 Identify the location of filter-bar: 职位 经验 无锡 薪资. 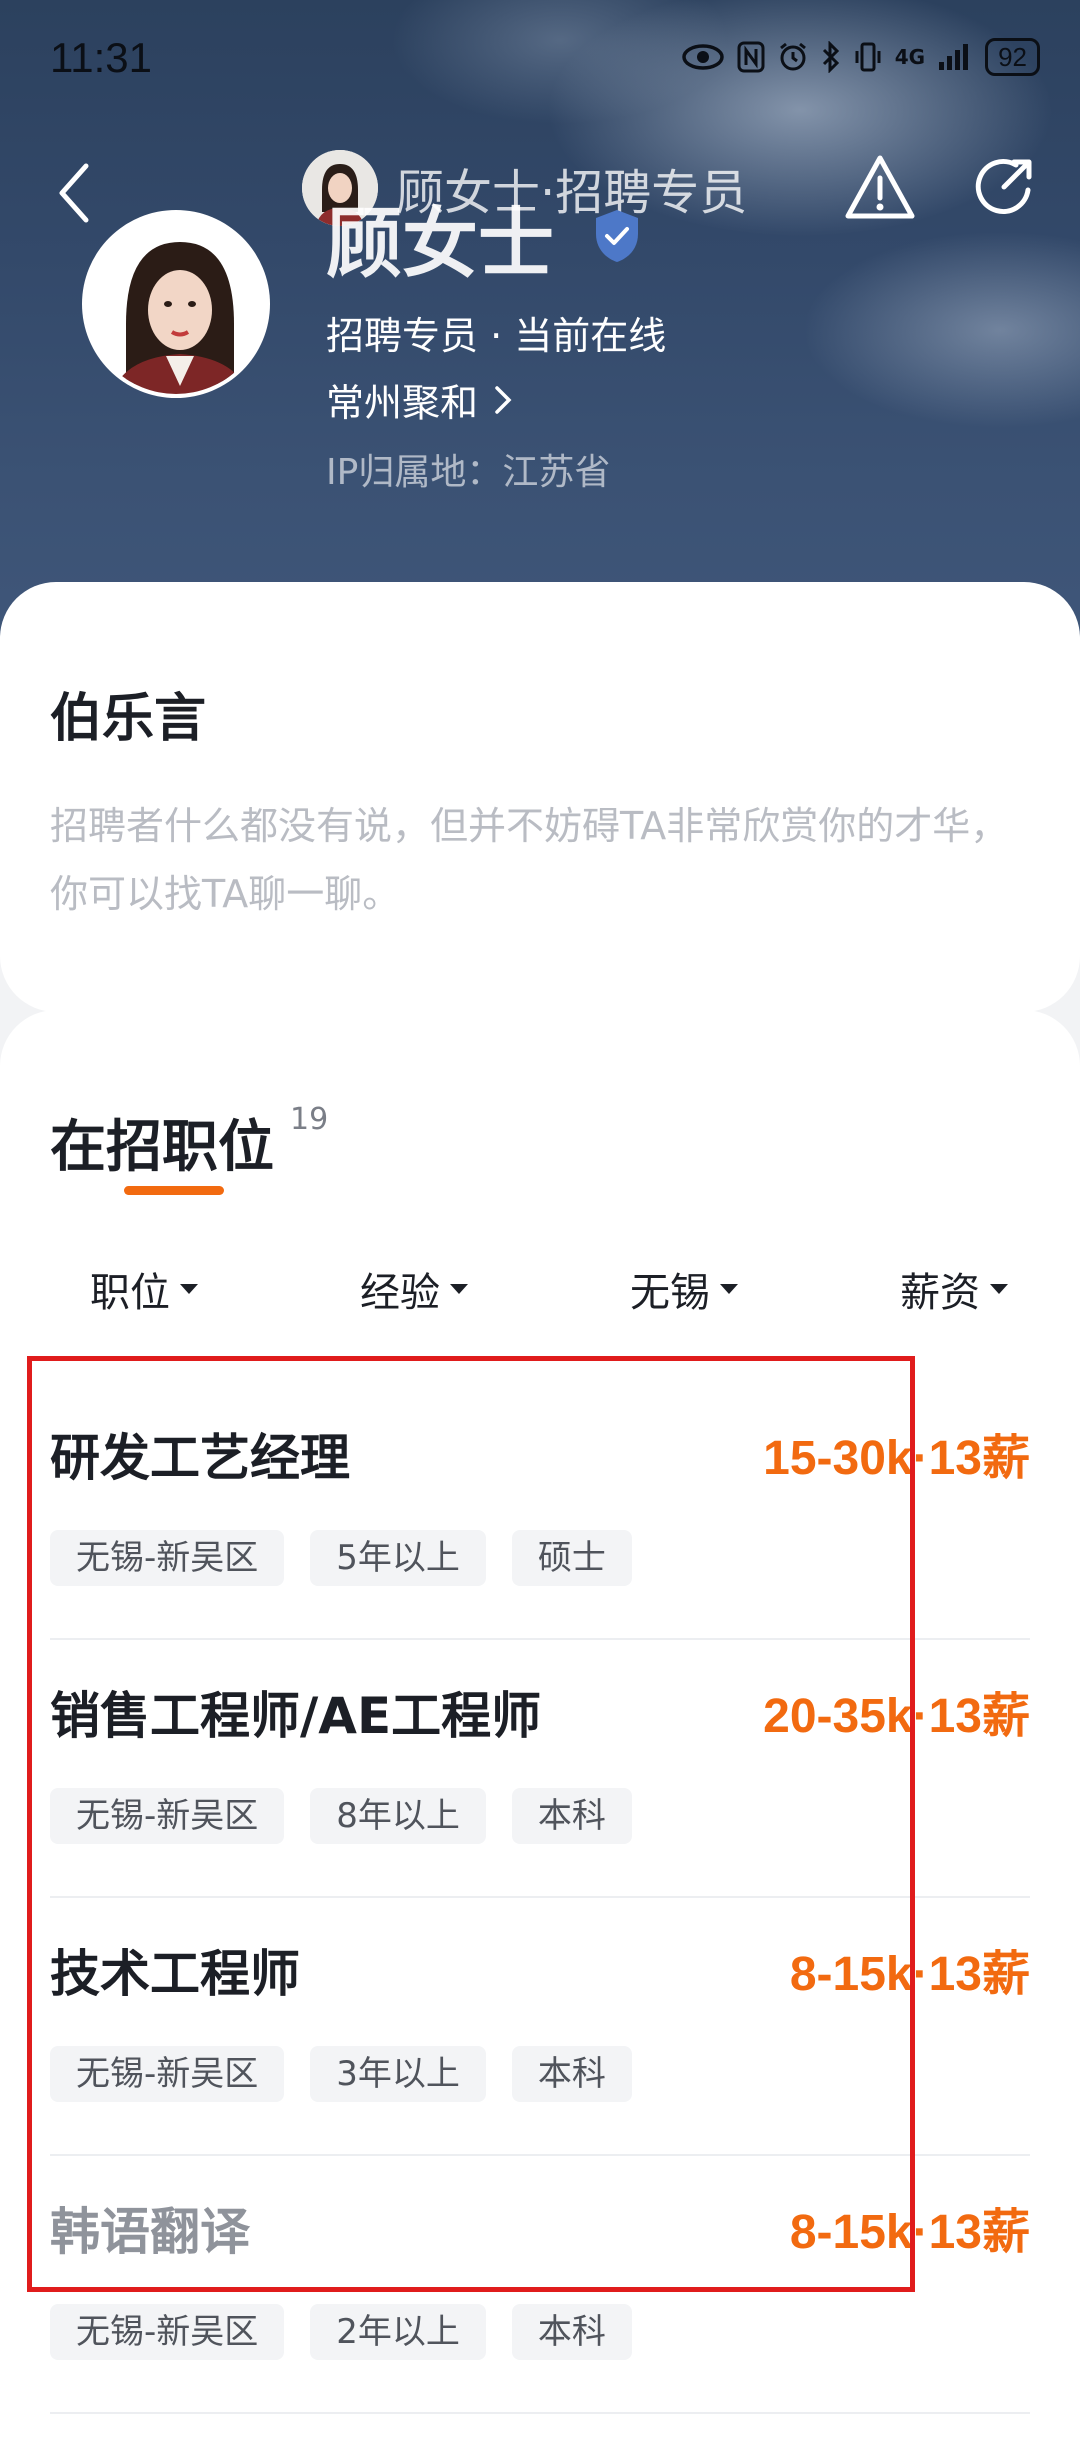
(540, 1290).